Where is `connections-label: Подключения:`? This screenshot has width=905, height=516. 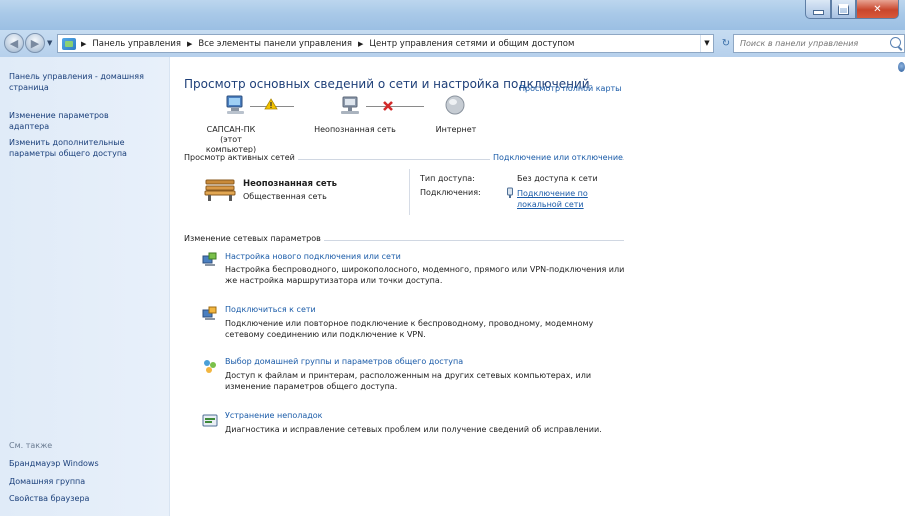 connections-label: Подключения: is located at coordinates (450, 192).